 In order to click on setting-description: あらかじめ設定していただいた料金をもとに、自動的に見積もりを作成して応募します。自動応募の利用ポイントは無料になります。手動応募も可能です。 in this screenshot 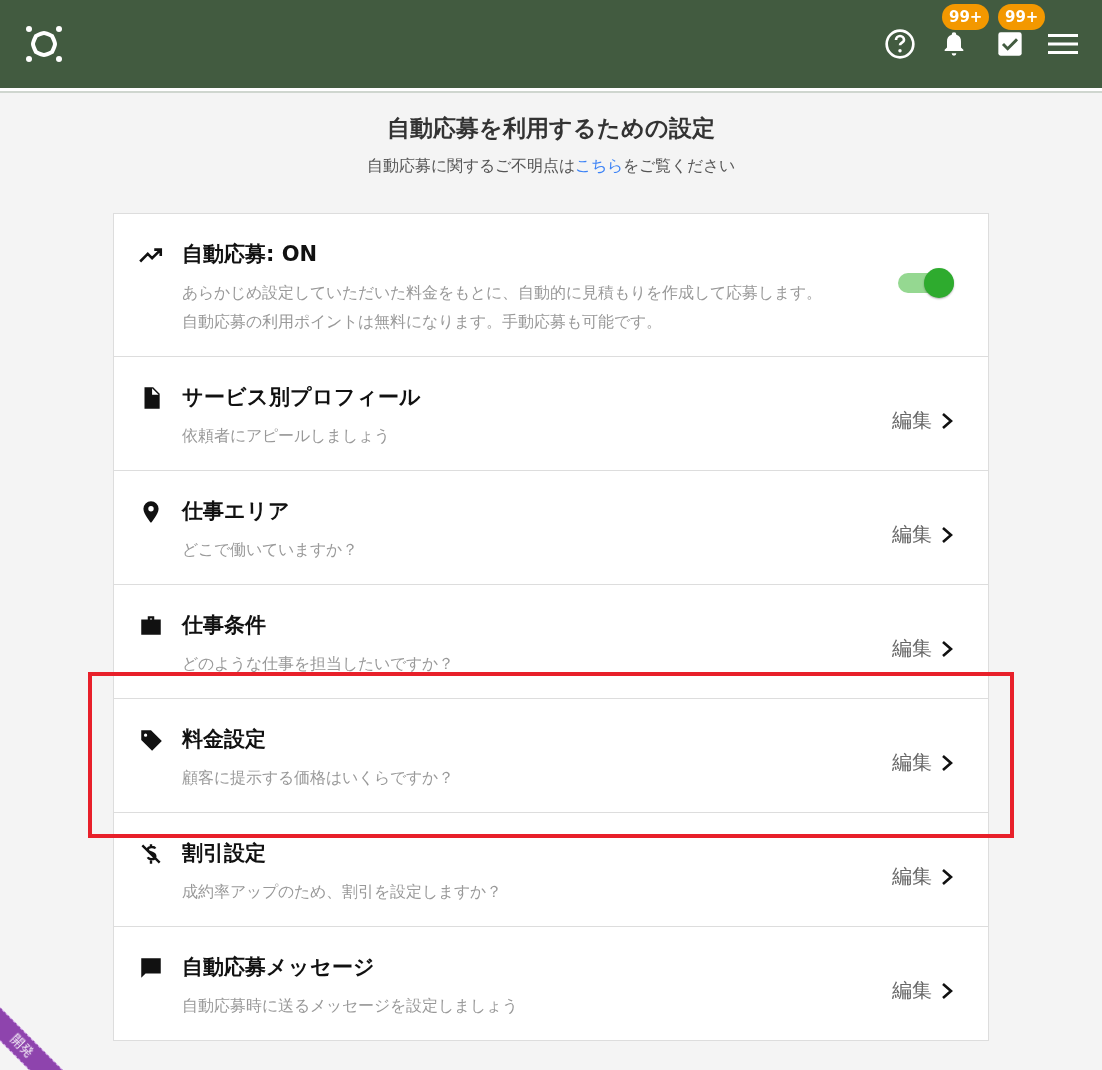, I will do `click(502, 307)`.